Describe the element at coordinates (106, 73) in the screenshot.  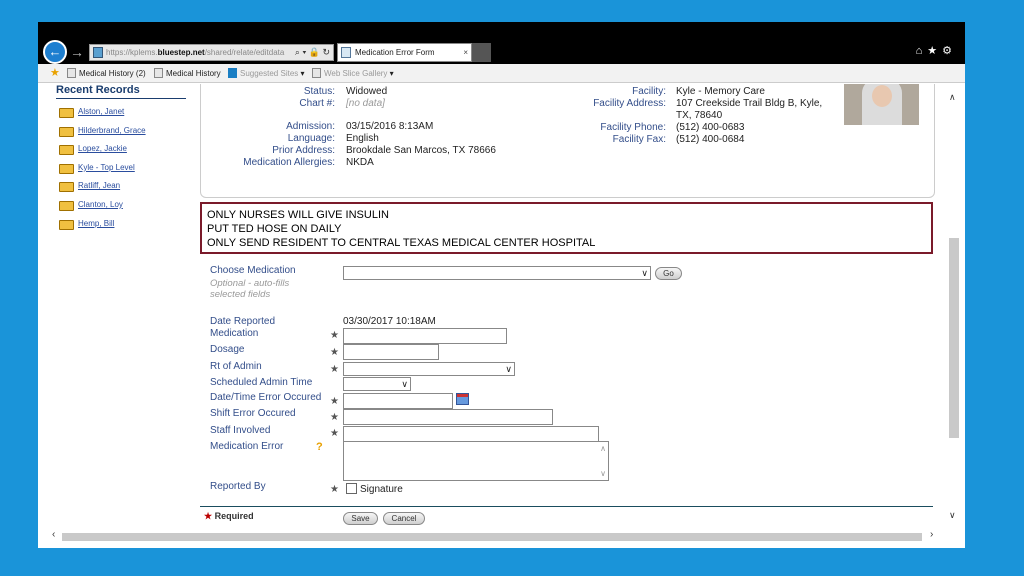
I see `fav-medical-history-2: Medical History (2)` at that location.